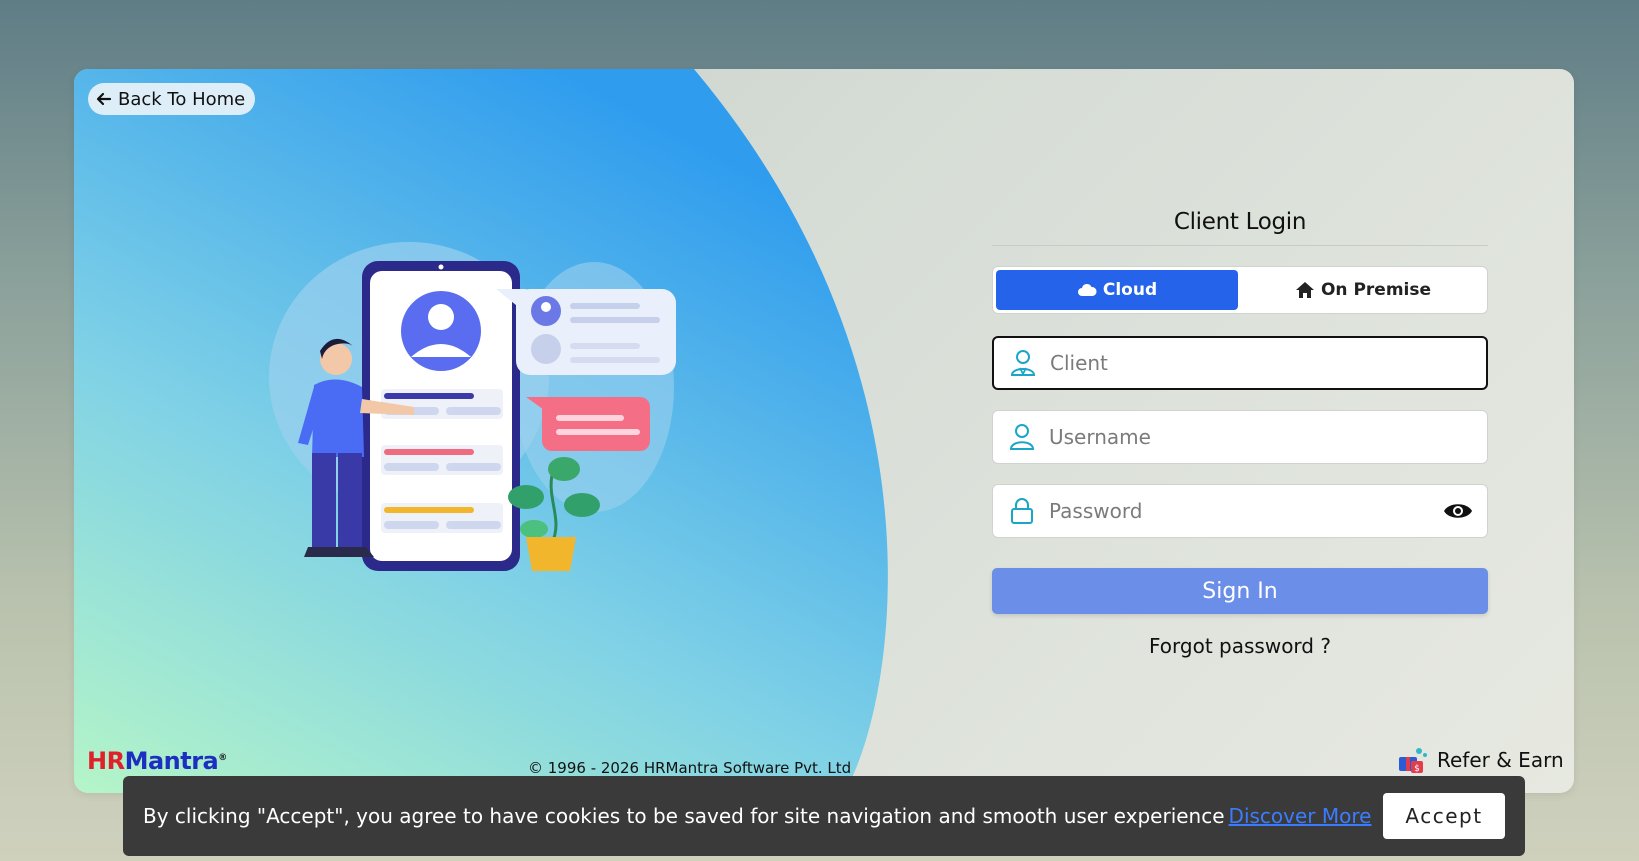 Image resolution: width=1639 pixels, height=861 pixels. Describe the element at coordinates (1240, 290) in the screenshot. I see `deployment-tabs: Cloud On Premise` at that location.